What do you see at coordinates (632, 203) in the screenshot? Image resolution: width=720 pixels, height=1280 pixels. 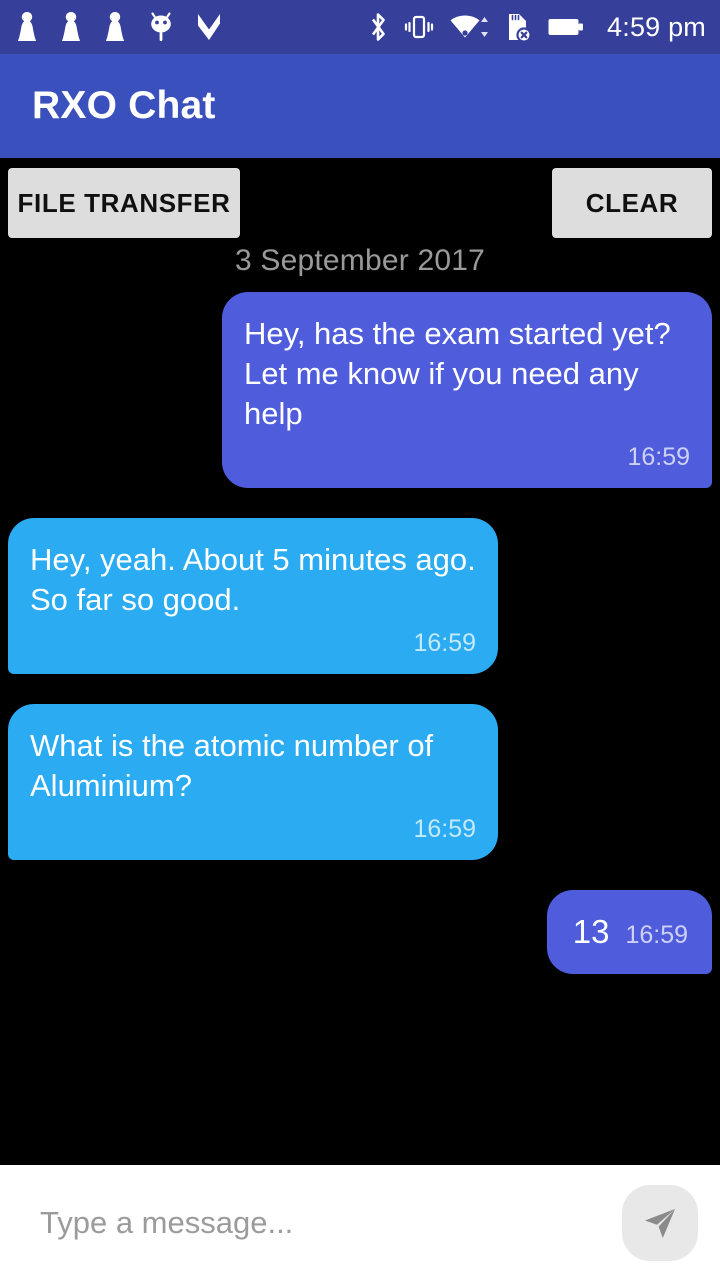 I see `clear-button: CLEAR` at bounding box center [632, 203].